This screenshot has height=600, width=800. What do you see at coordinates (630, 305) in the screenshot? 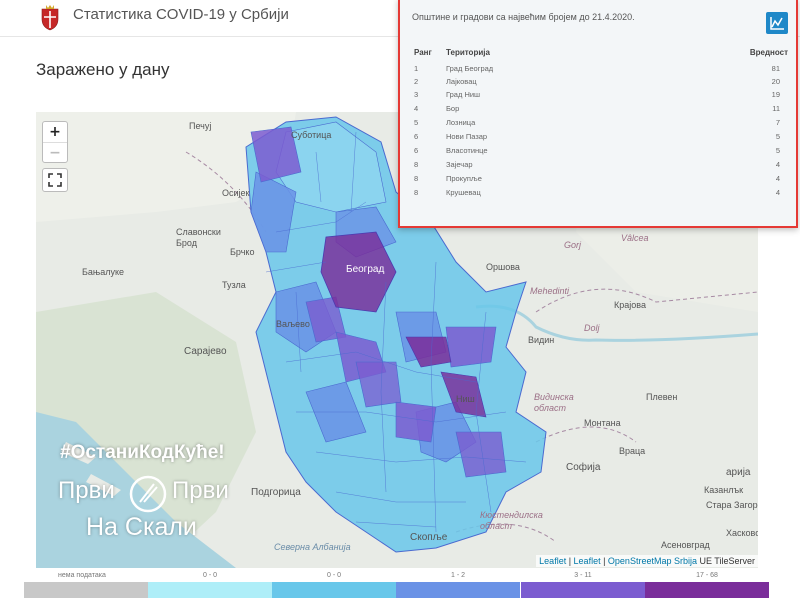
I see `map-label: Крајова` at bounding box center [630, 305].